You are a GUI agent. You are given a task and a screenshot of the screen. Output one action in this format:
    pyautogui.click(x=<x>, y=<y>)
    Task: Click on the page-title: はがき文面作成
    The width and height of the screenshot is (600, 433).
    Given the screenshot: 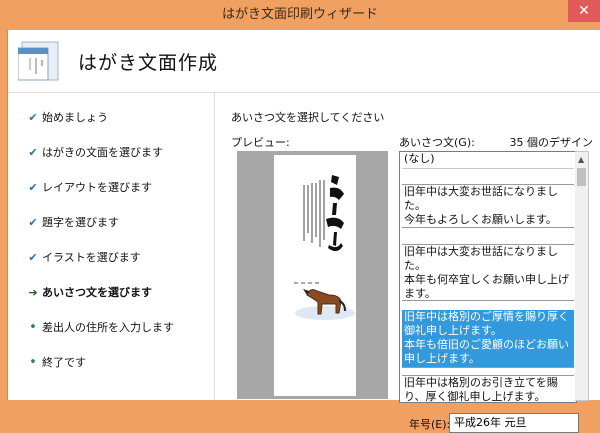 What is the action you would take?
    pyautogui.click(x=148, y=63)
    